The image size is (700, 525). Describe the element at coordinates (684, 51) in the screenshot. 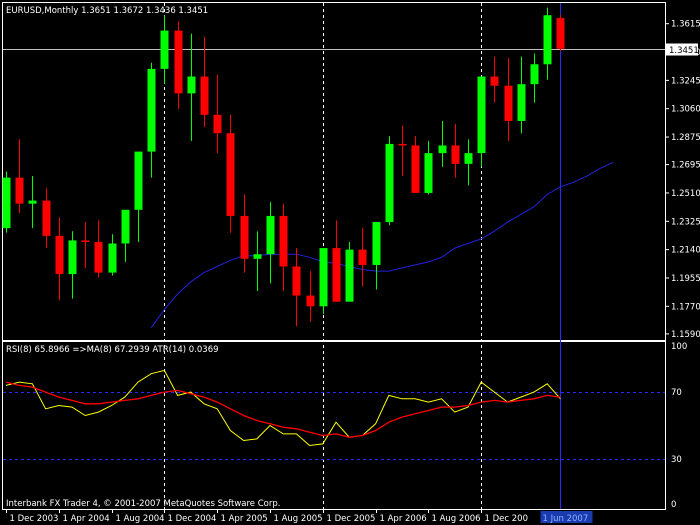

I see `current-price-label: 1.3451` at that location.